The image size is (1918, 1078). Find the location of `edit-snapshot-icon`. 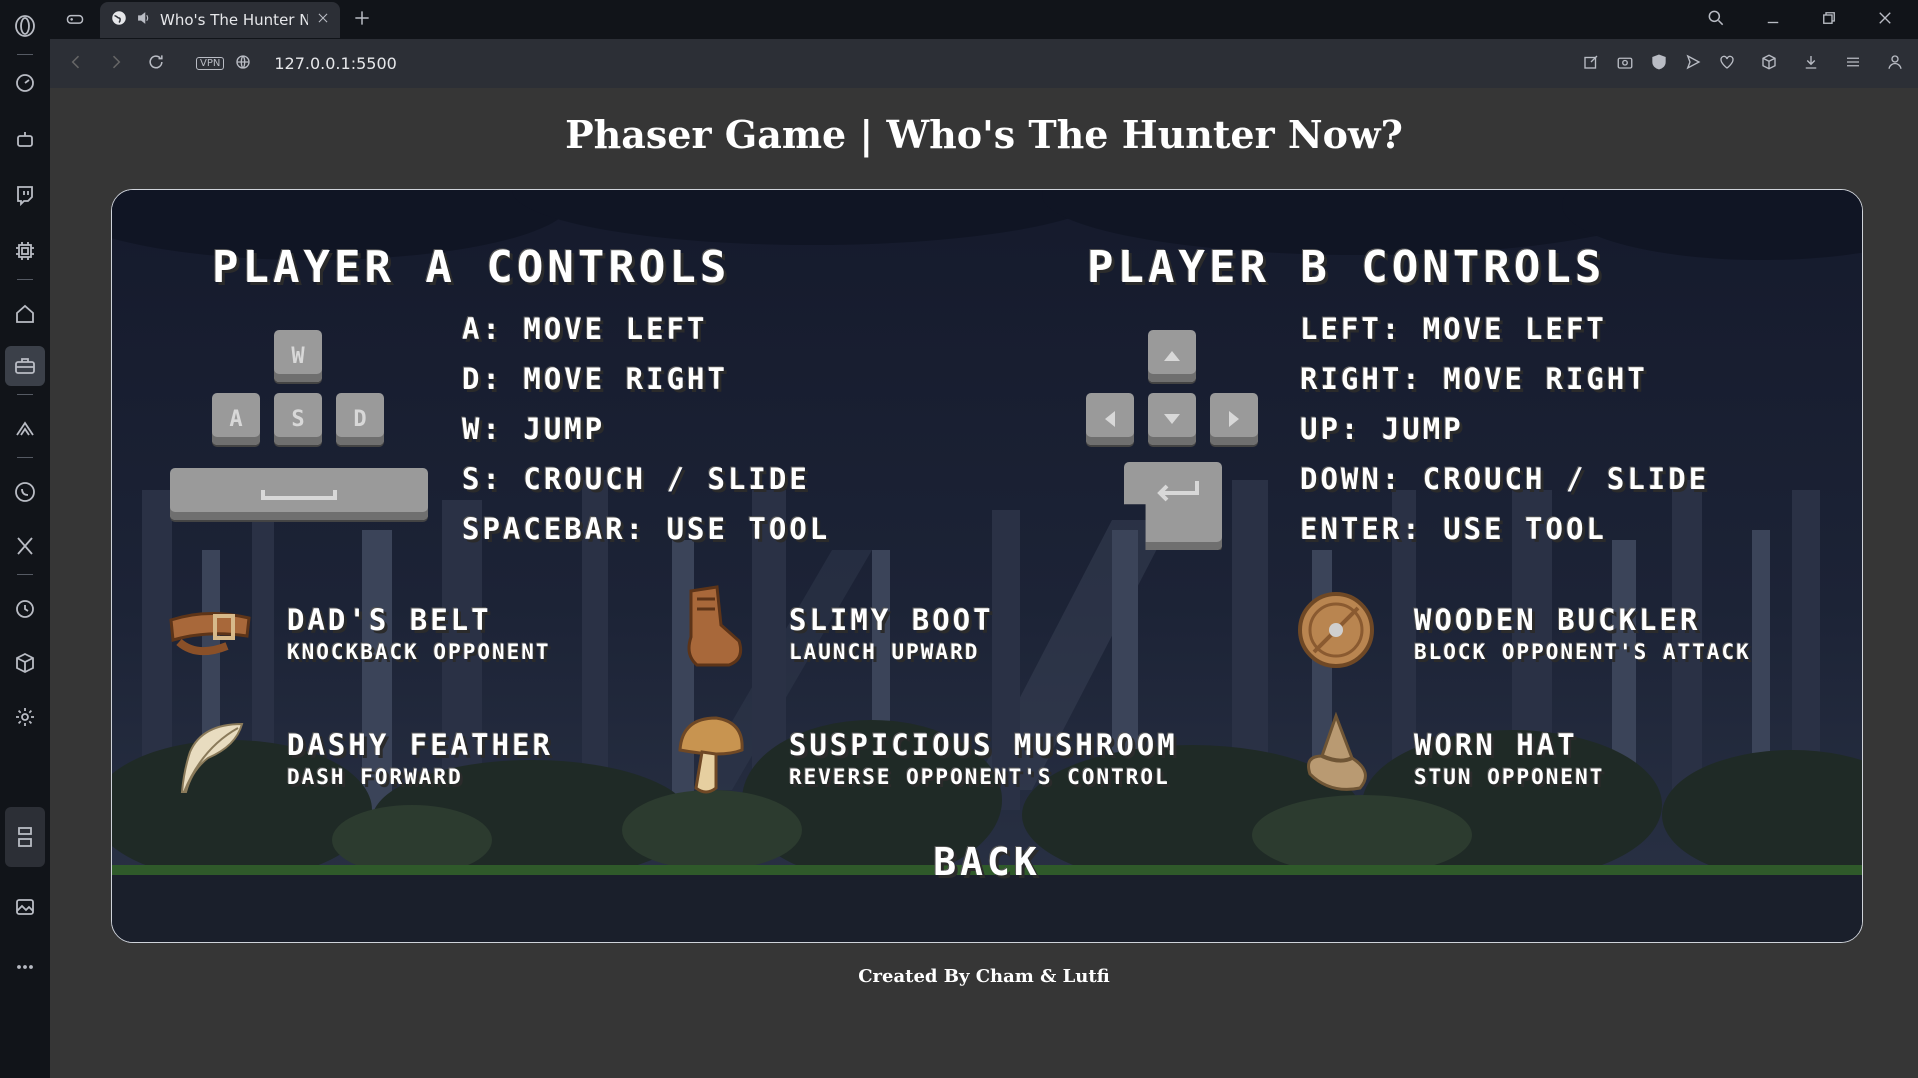

edit-snapshot-icon is located at coordinates (1591, 64).